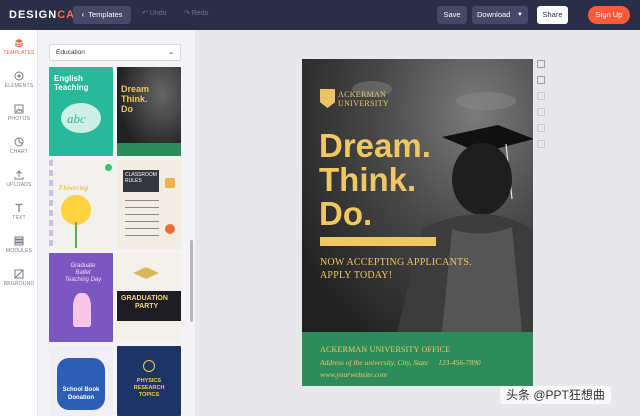 Image resolution: width=640 pixels, height=416 pixels. What do you see at coordinates (149, 395) in the screenshot?
I see `thumb-title-line: TOPICS` at bounding box center [149, 395].